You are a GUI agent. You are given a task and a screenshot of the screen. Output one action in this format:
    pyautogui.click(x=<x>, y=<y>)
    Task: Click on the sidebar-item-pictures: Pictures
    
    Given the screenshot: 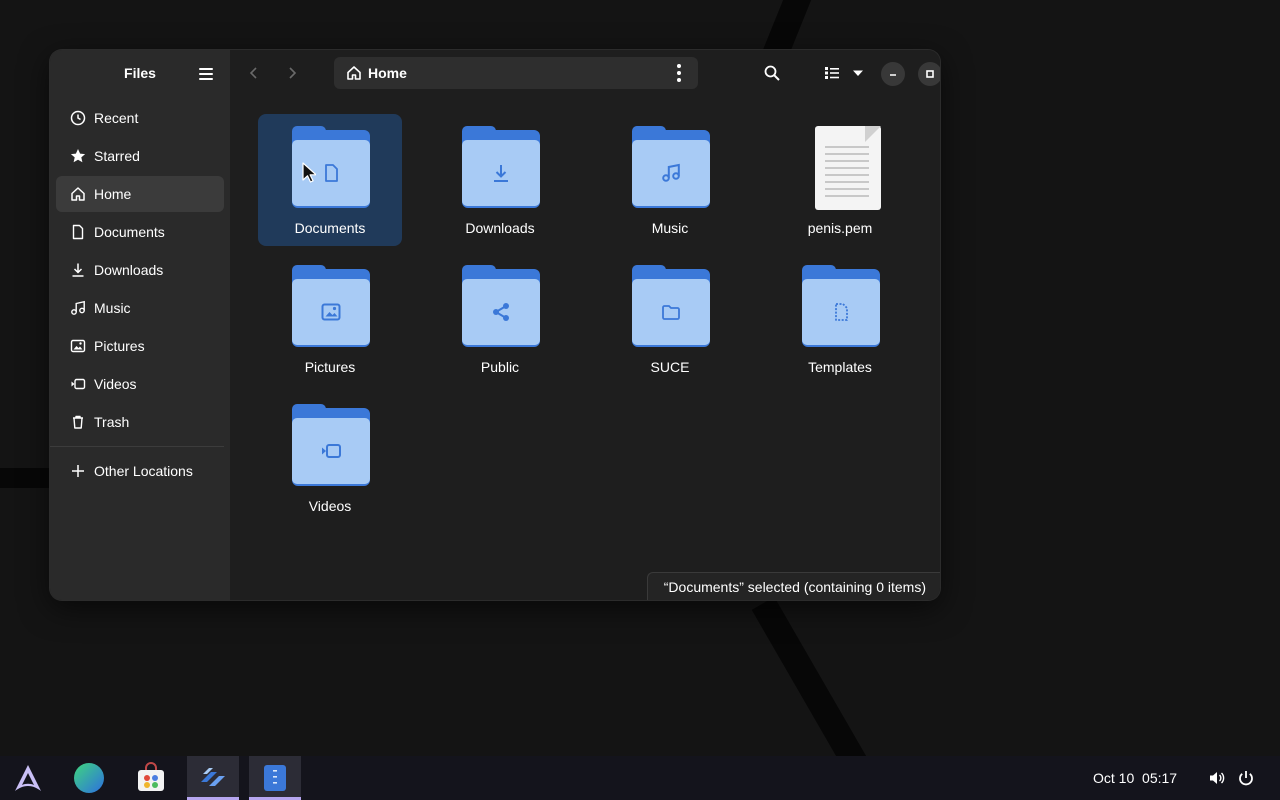 What is the action you would take?
    pyautogui.click(x=140, y=346)
    